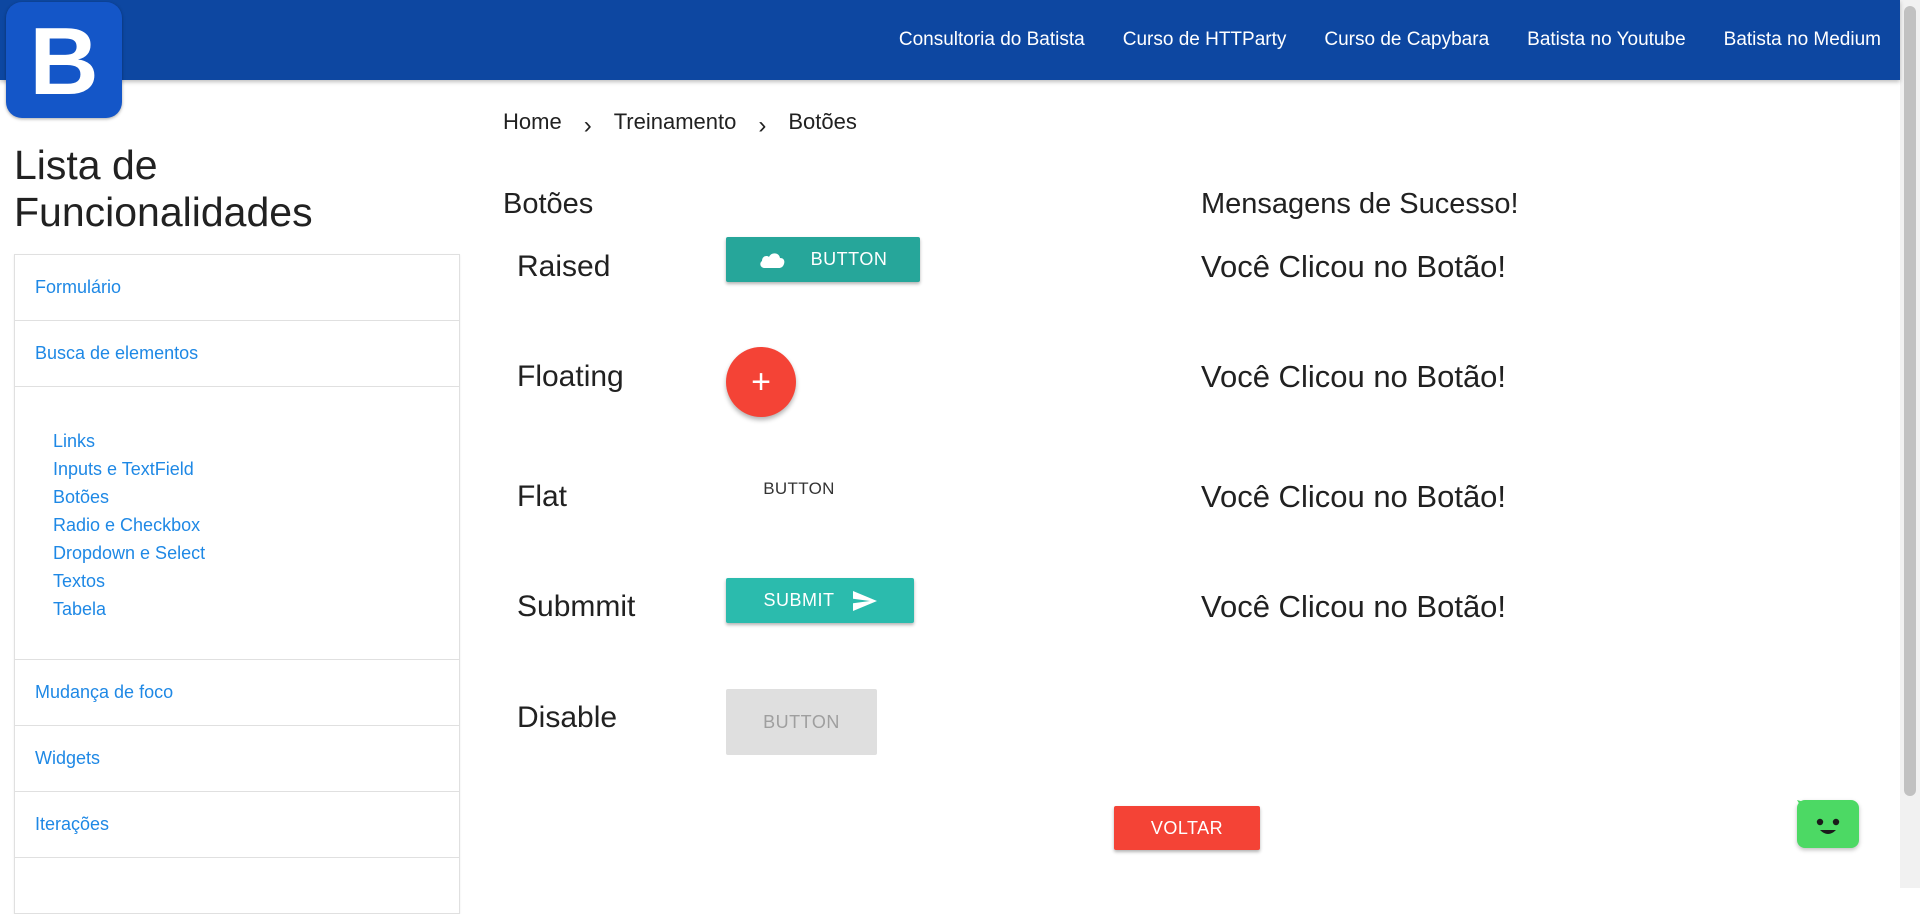 The width and height of the screenshot is (1920, 914). I want to click on label-flat: Flat, so click(542, 496).